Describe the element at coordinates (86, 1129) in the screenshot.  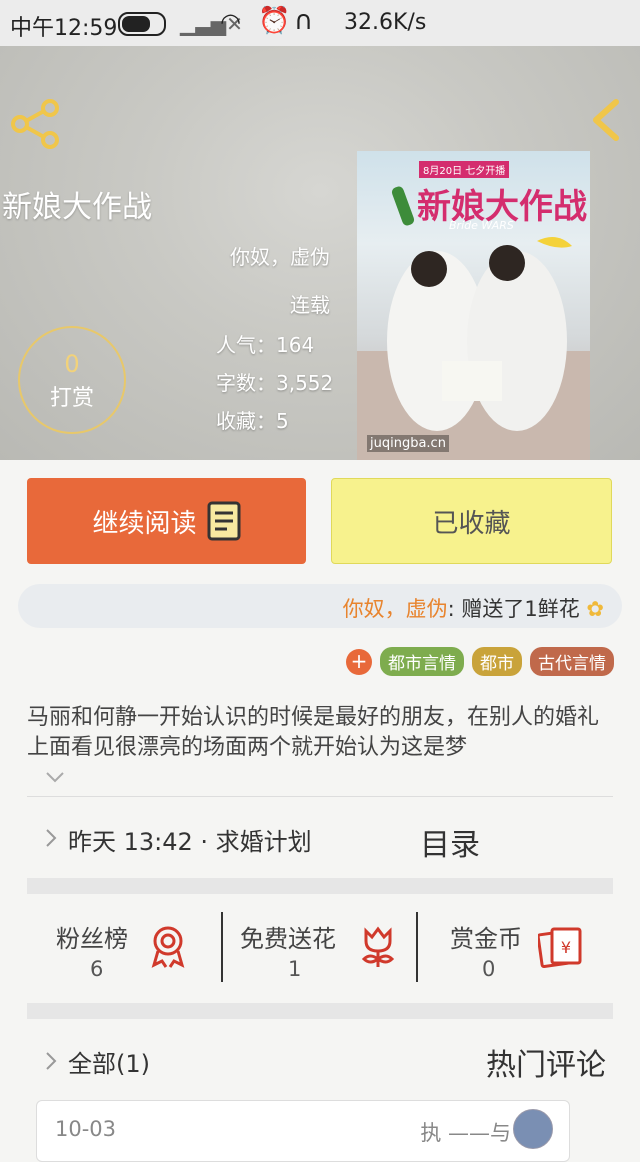
I see `comment-date: 10-03` at that location.